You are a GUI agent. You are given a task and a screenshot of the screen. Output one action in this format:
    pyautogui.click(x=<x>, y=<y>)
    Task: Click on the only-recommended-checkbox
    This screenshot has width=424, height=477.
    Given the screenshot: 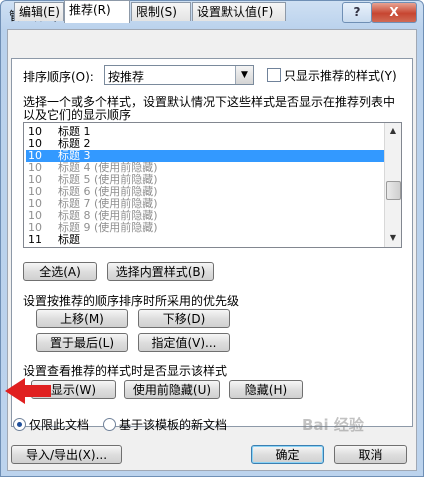 What is the action you would take?
    pyautogui.click(x=274, y=75)
    